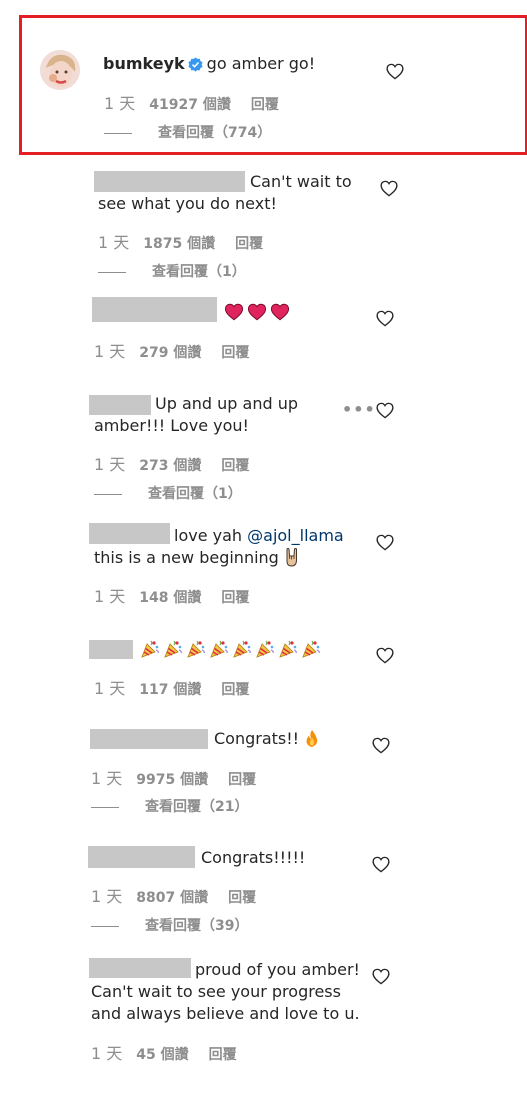 This screenshot has height=1098, width=527. I want to click on like-count: 148 個讚, so click(170, 598).